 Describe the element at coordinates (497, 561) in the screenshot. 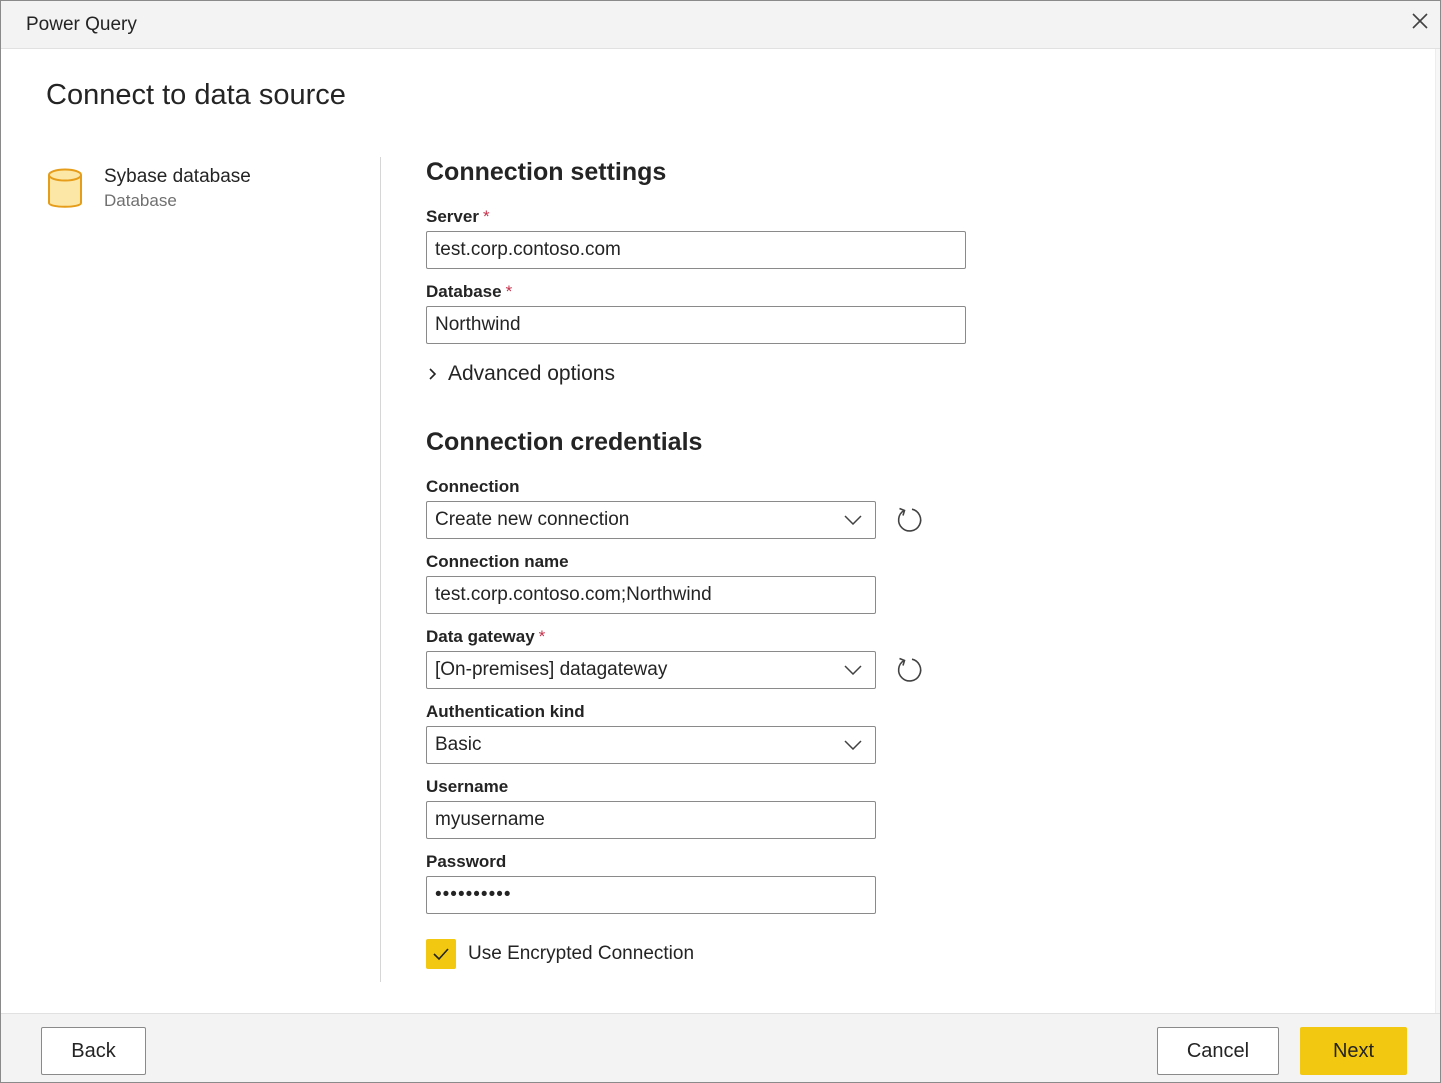

I see `connection-name-label: Connection name` at that location.